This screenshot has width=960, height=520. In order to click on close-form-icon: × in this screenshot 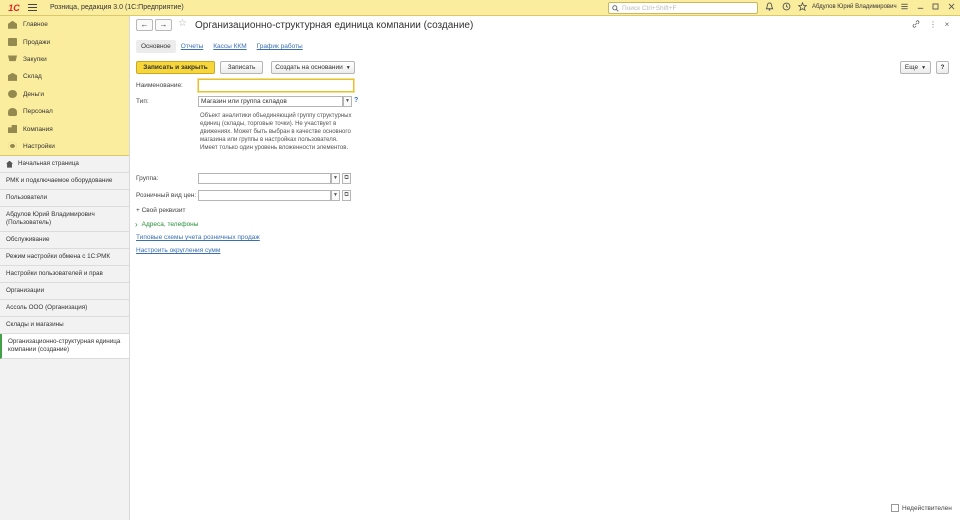, I will do `click(947, 24)`.